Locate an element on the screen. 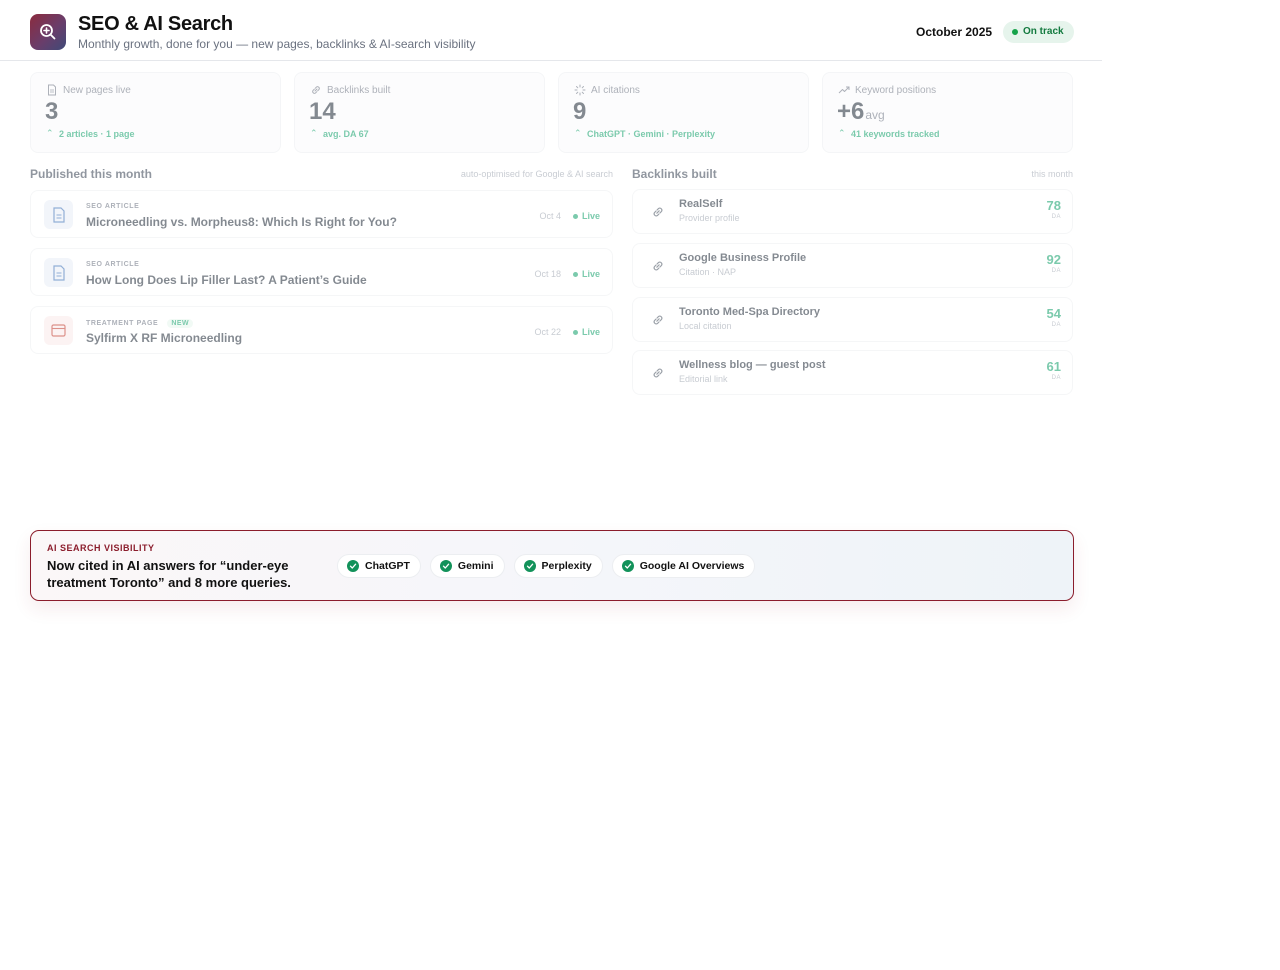 This screenshot has height=970, width=1280. backlink-name: RealSelf is located at coordinates (701, 204).